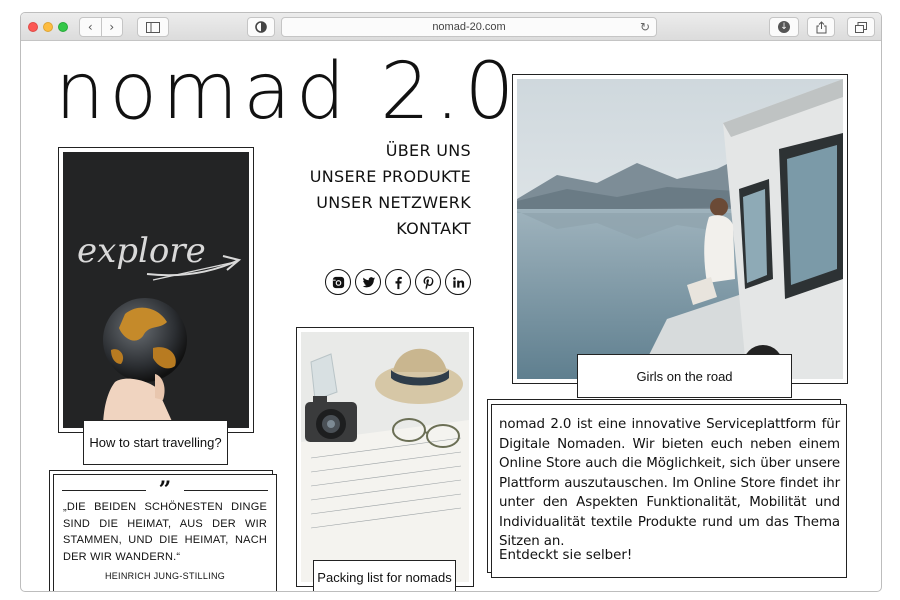 The width and height of the screenshot is (900, 600). I want to click on chalk-explore-text: explore, so click(141, 251).